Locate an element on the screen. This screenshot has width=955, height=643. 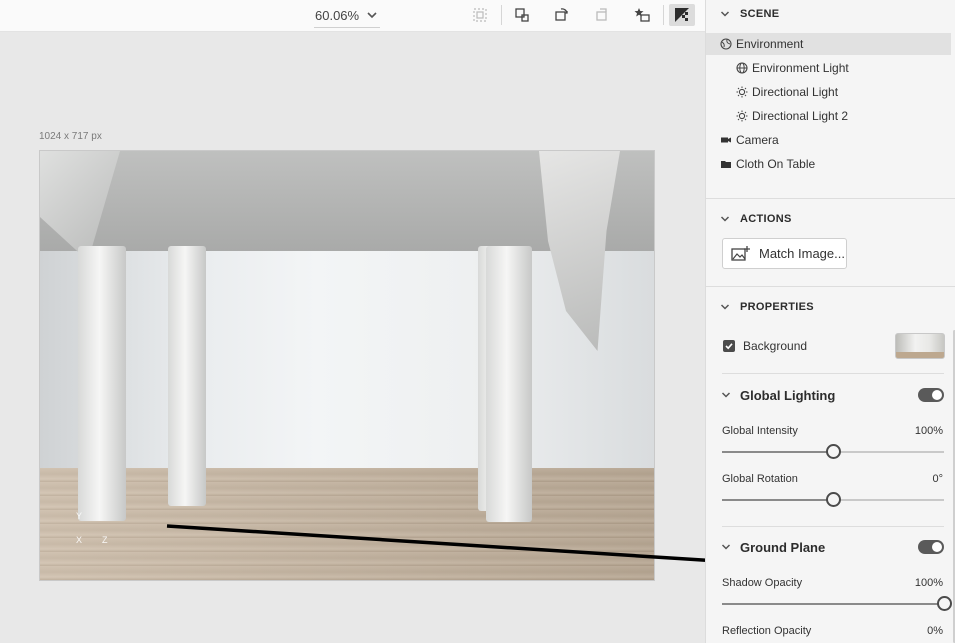
fit-canvas-button is located at coordinates (480, 15).